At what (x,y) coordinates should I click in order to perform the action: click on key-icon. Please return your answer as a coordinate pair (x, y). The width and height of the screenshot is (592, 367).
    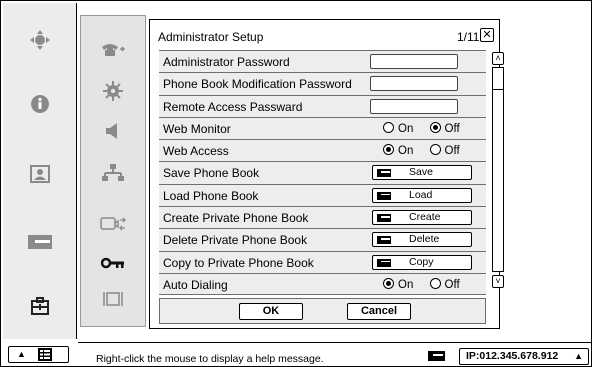
    Looking at the image, I should click on (113, 263).